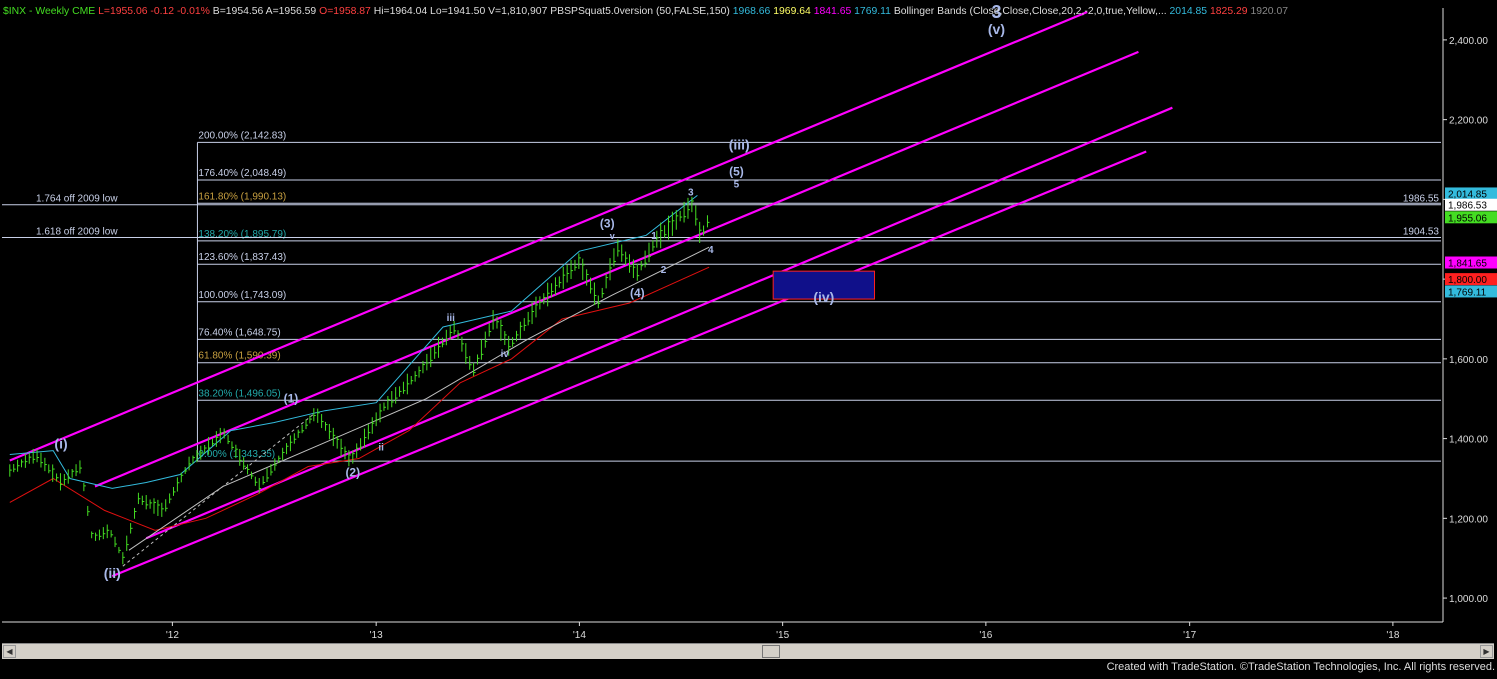  I want to click on header-field: O=1958.87, so click(346, 11).